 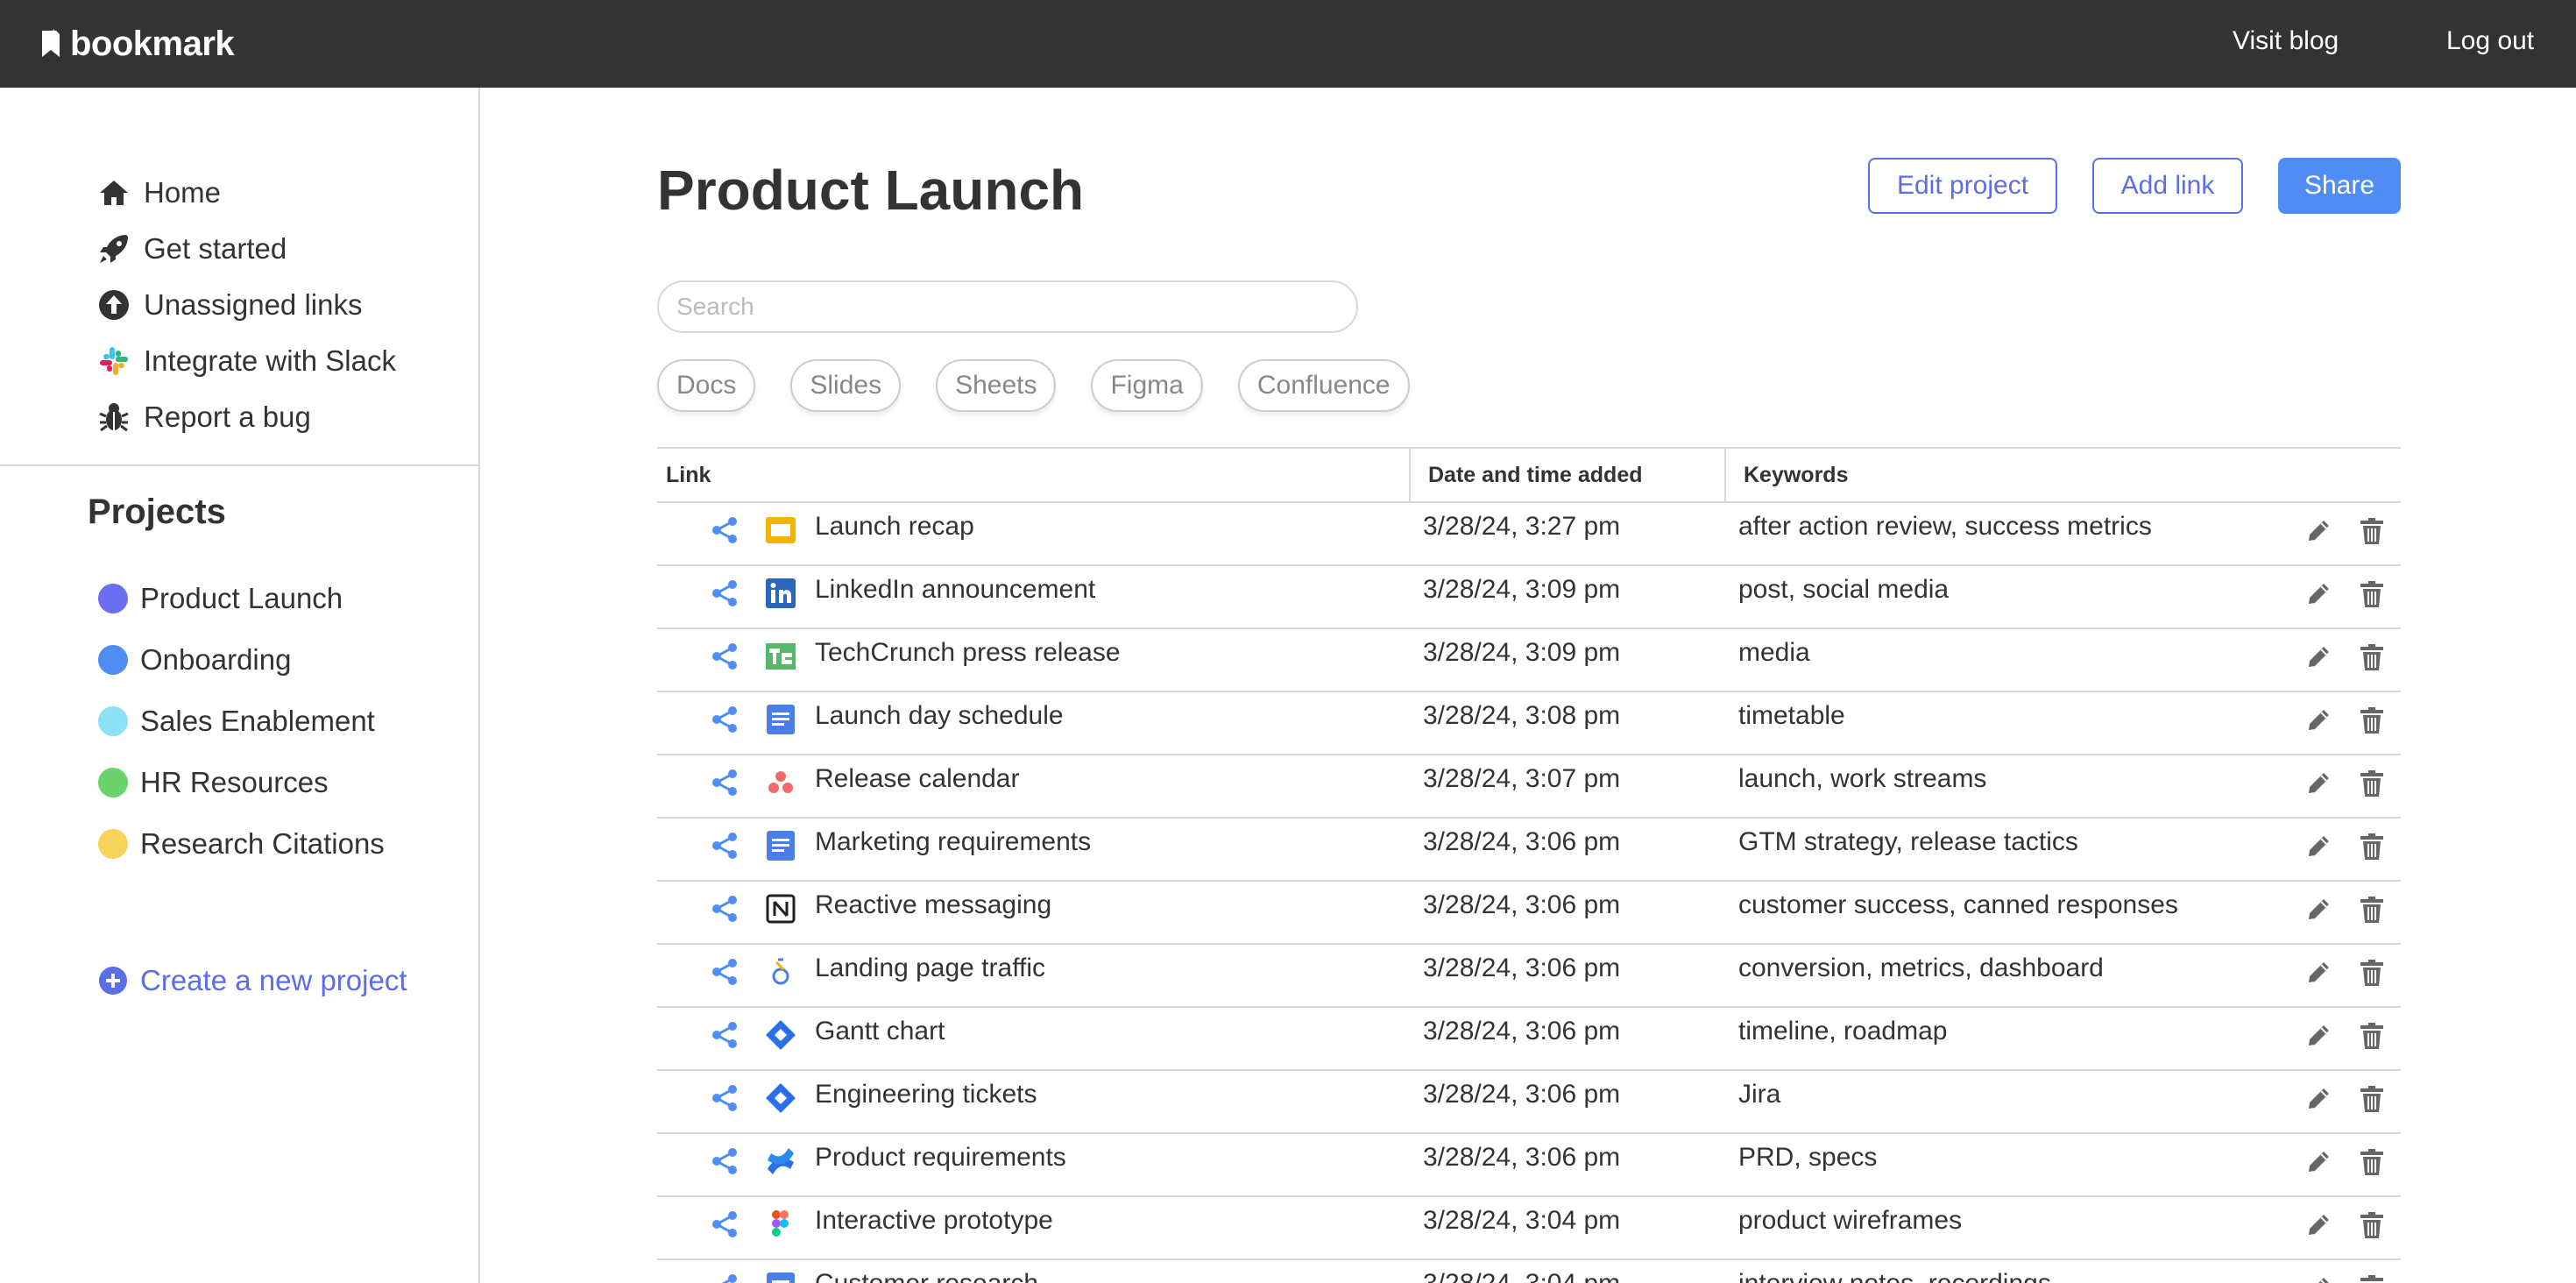 What do you see at coordinates (933, 905) in the screenshot?
I see `link-title: Reactive messaging` at bounding box center [933, 905].